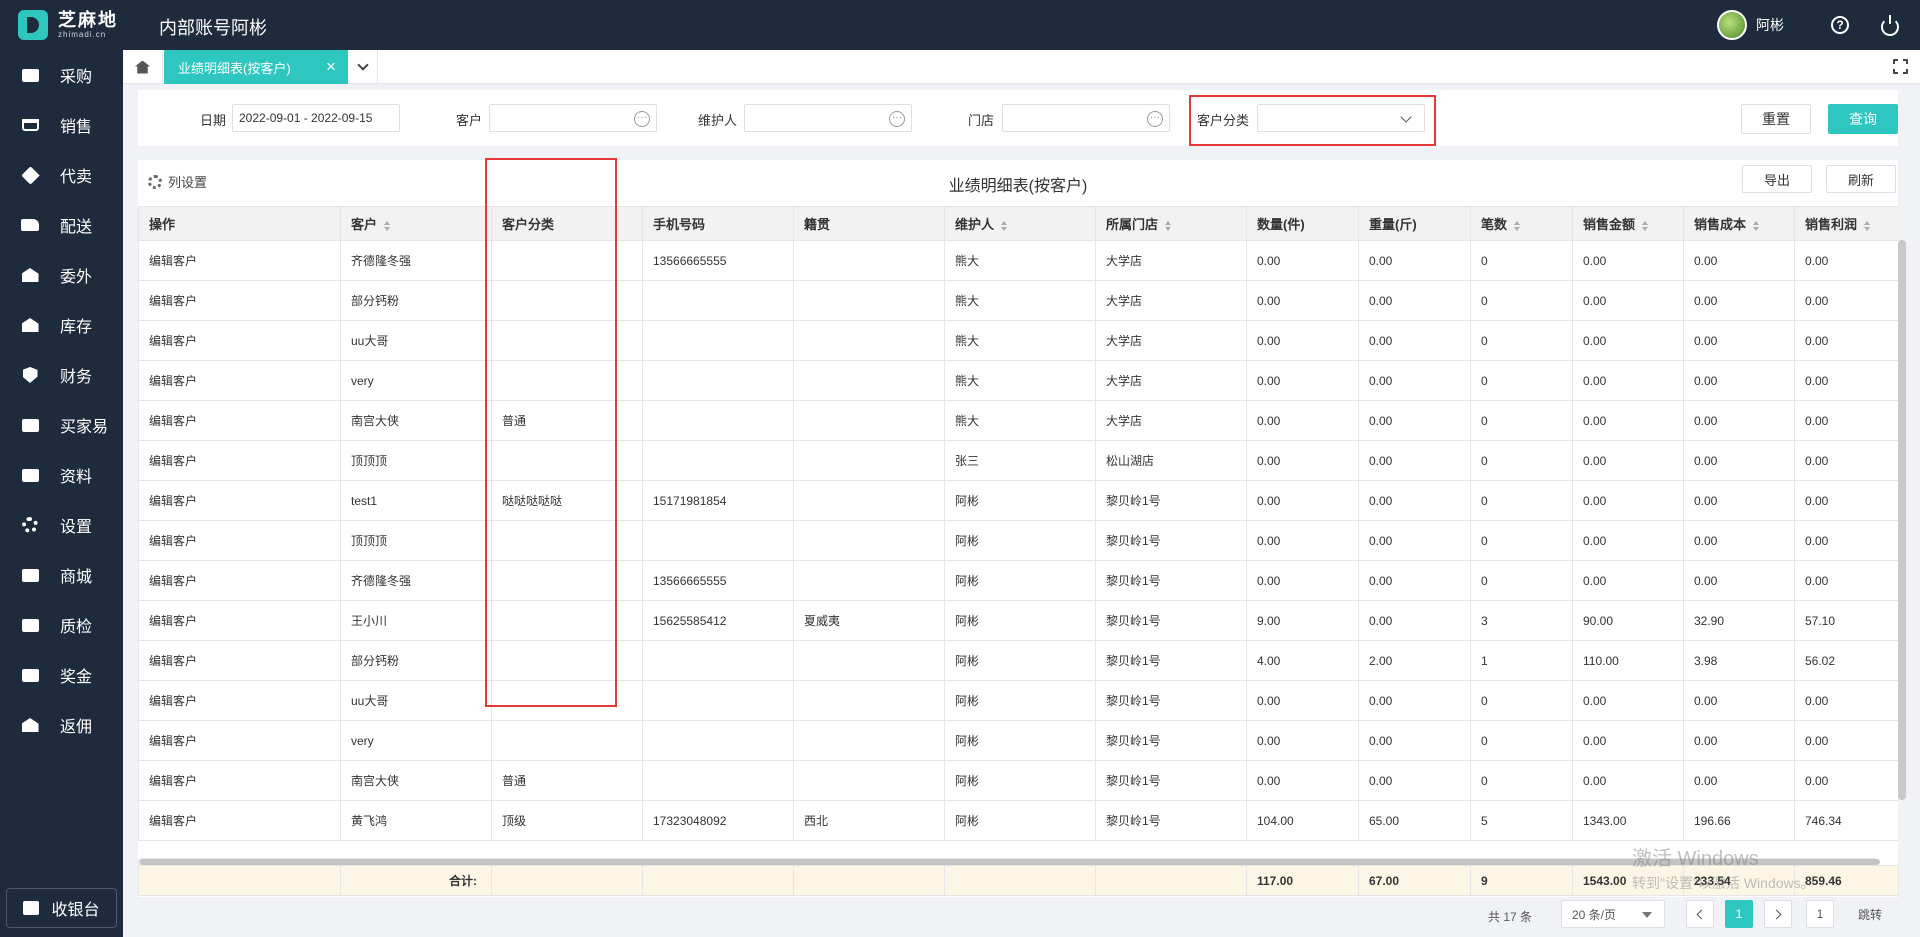 This screenshot has height=937, width=1920. Describe the element at coordinates (30, 375) in the screenshot. I see `finance-icon` at that location.